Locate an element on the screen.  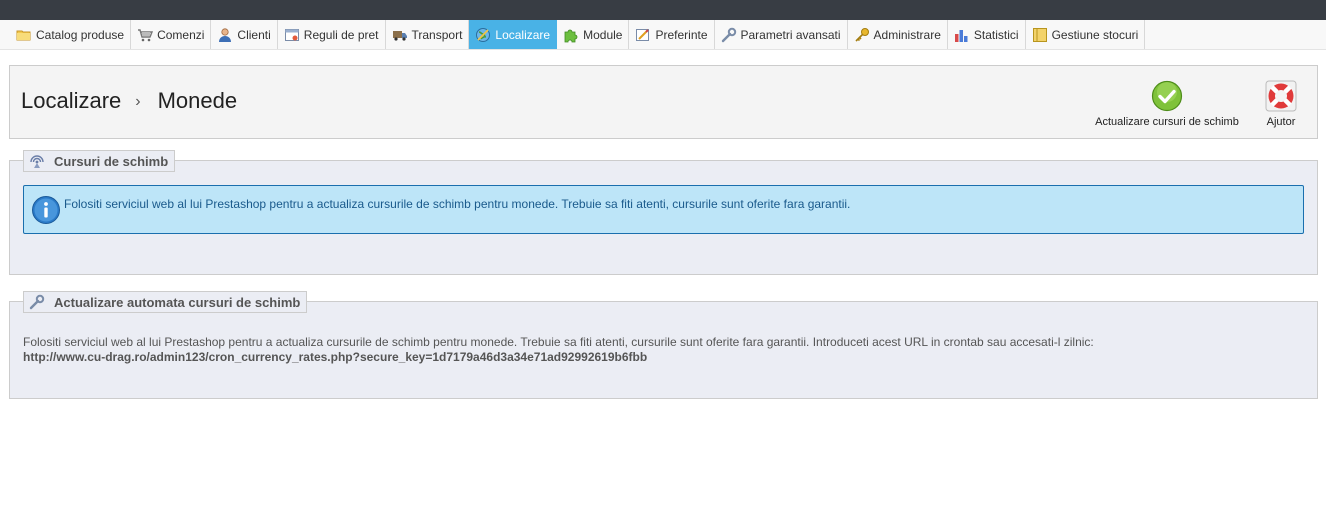
stock-icon is located at coordinates (1040, 35).